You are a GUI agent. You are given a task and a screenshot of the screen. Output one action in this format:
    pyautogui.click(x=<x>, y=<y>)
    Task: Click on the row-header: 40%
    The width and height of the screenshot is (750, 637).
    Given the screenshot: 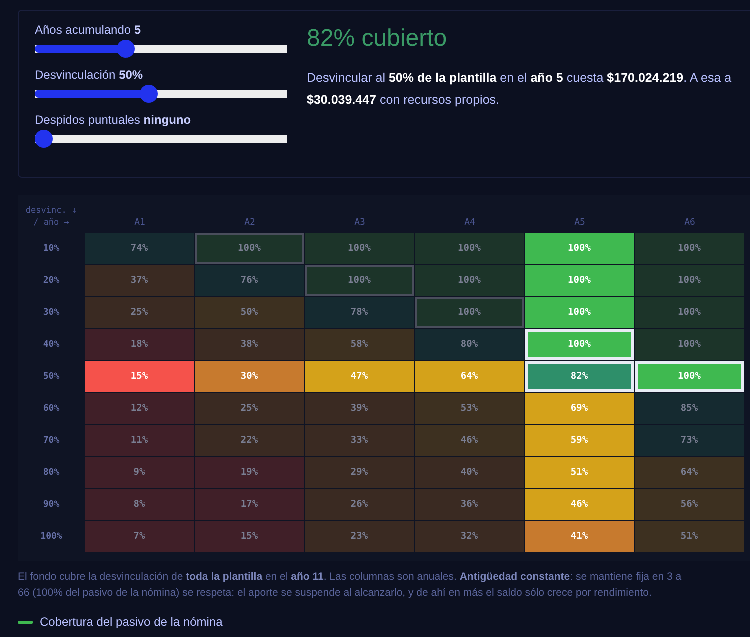 What is the action you would take?
    pyautogui.click(x=51, y=345)
    